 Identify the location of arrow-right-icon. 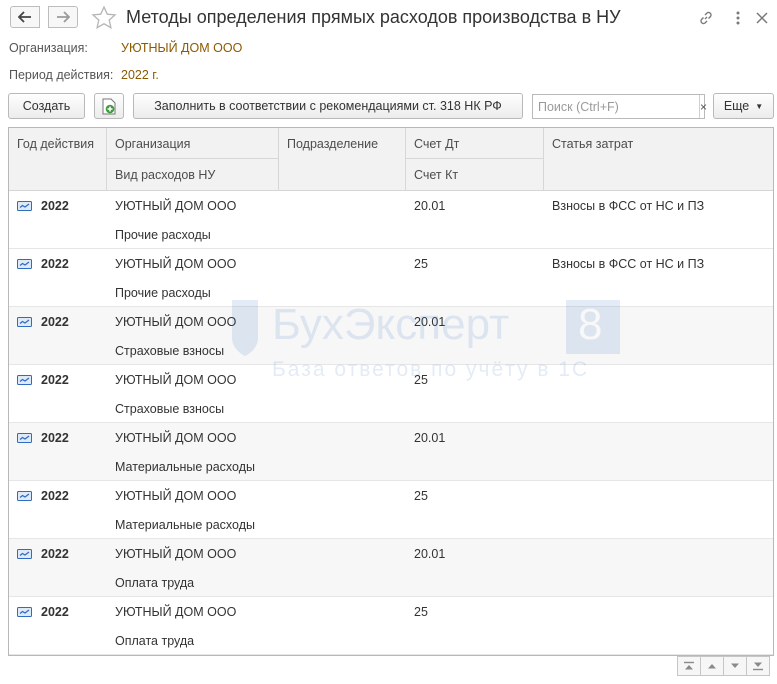
(63, 17).